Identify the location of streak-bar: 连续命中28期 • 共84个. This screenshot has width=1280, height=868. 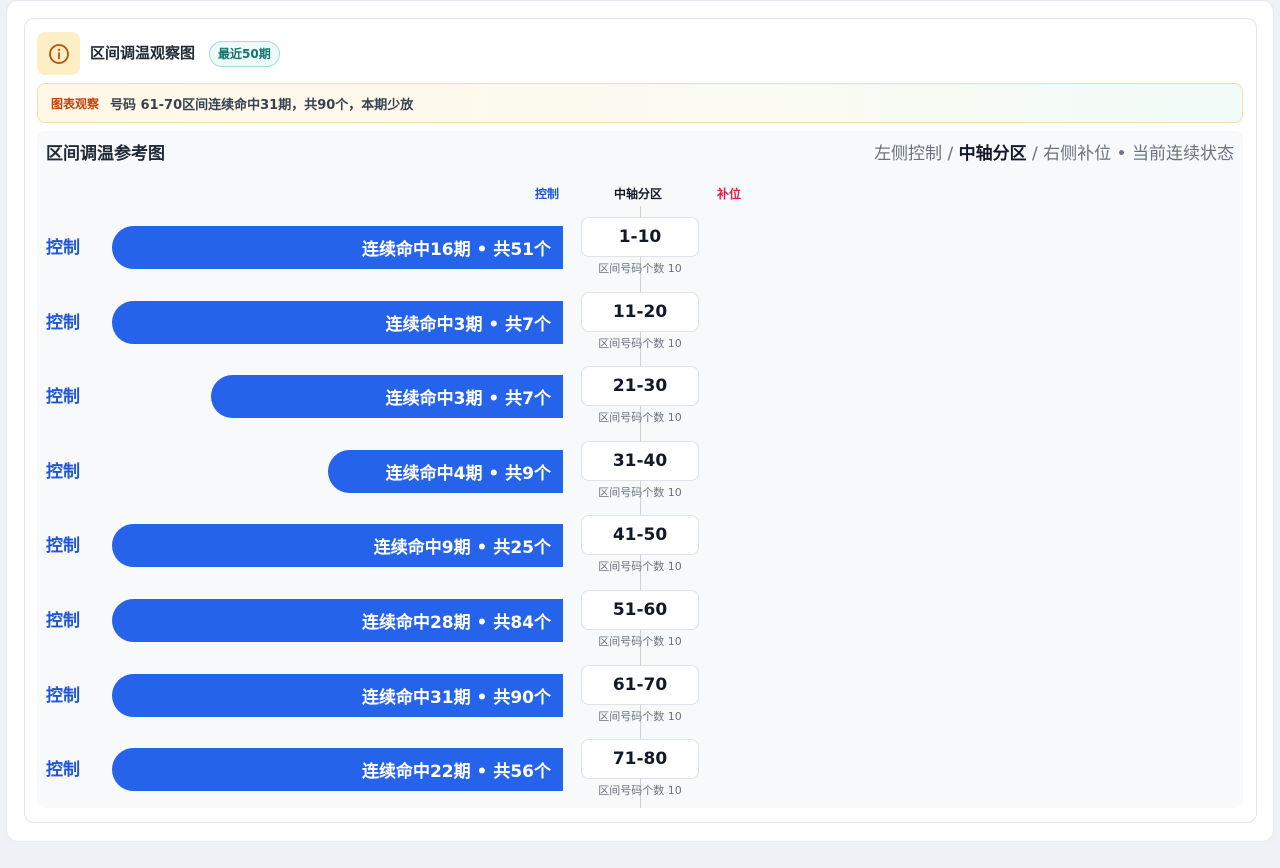
(337, 620).